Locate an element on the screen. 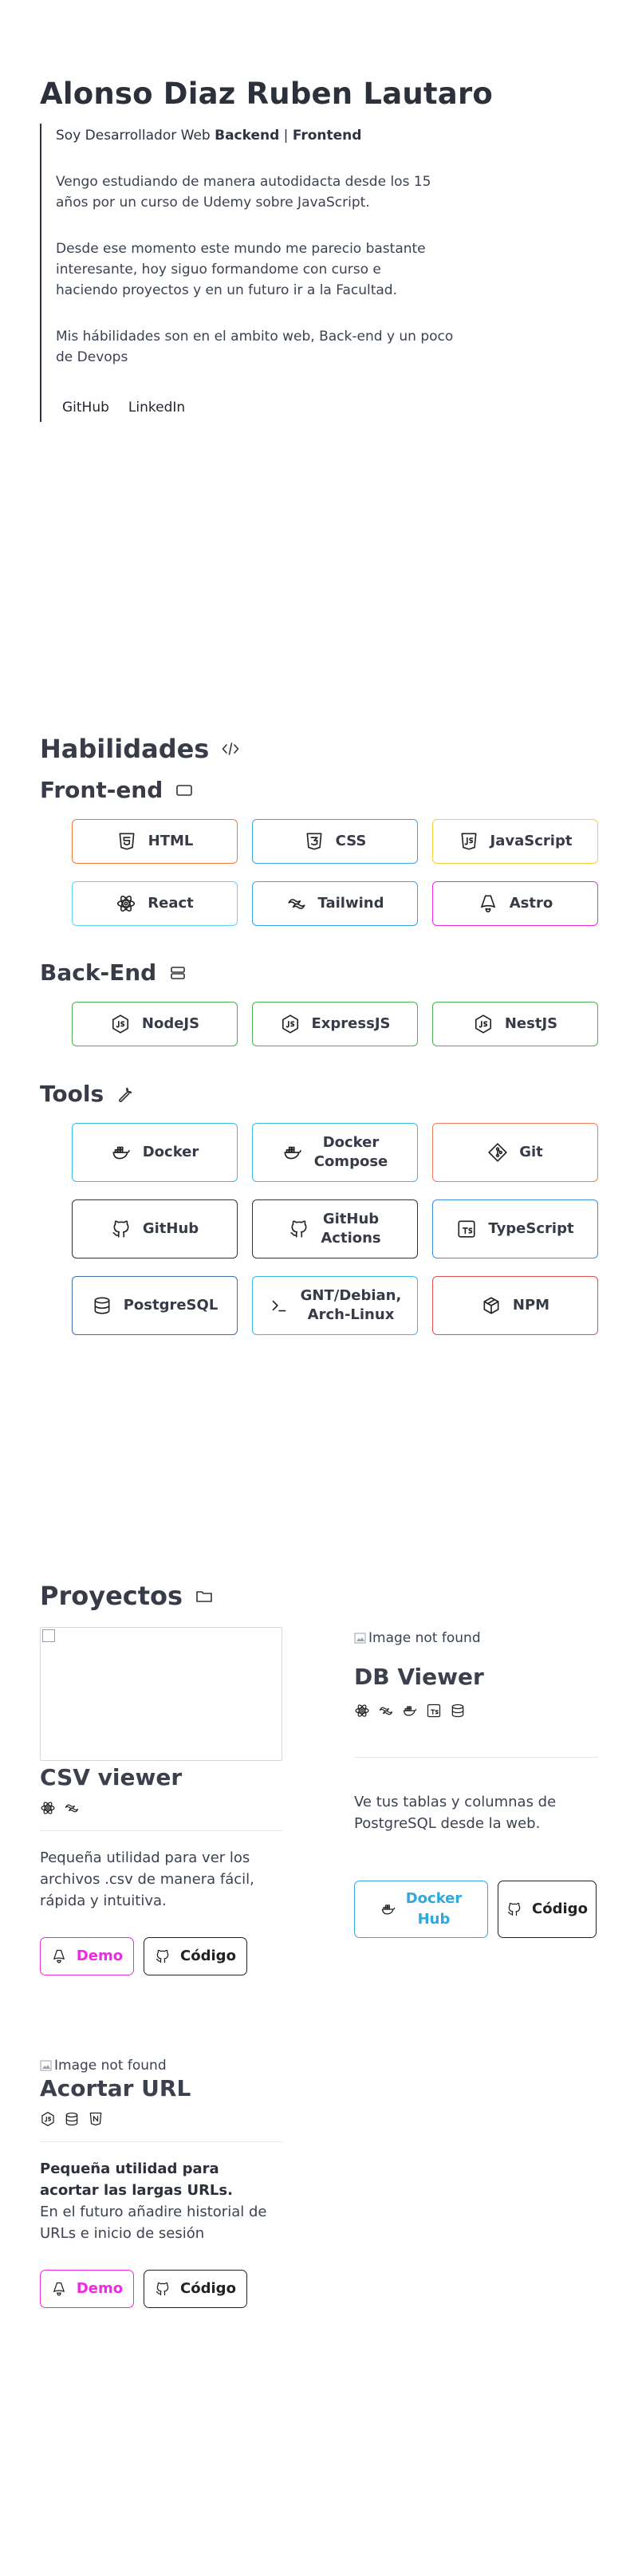 Image resolution: width=638 pixels, height=2576 pixels. hero-role: Soy Desarrollador Web Backend | Frontend is located at coordinates (327, 135).